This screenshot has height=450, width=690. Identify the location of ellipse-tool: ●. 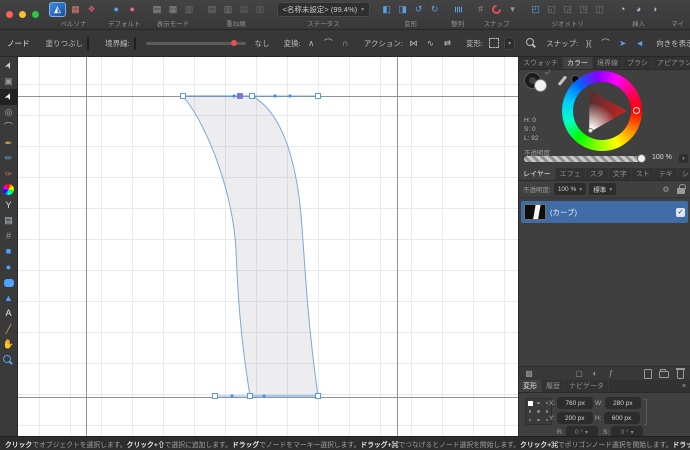
(9, 268).